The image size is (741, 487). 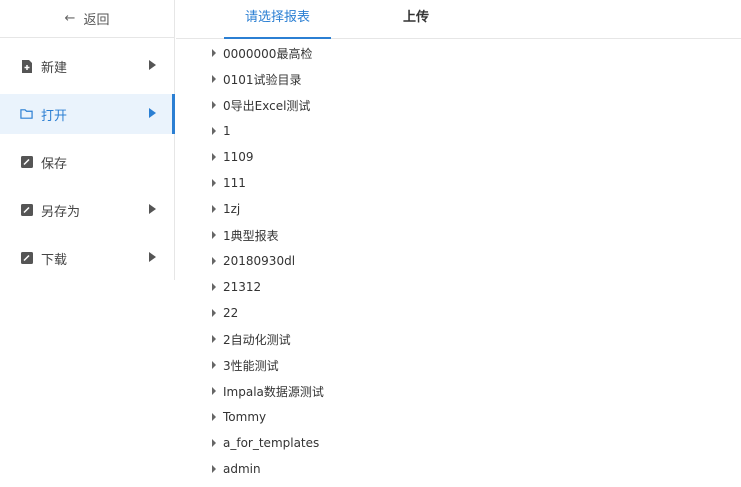 I want to click on tree-item: 1典型报表, so click(x=472, y=235).